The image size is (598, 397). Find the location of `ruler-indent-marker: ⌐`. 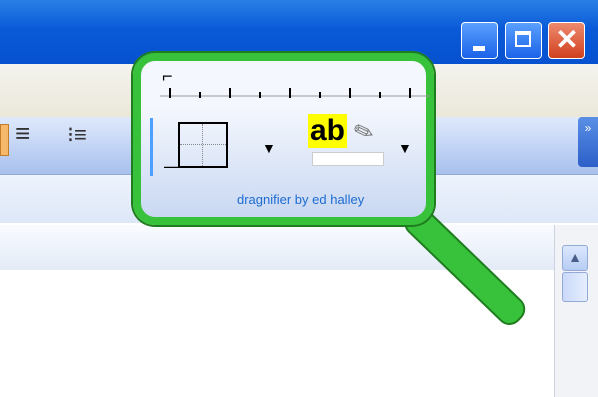

ruler-indent-marker: ⌐ is located at coordinates (167, 76).